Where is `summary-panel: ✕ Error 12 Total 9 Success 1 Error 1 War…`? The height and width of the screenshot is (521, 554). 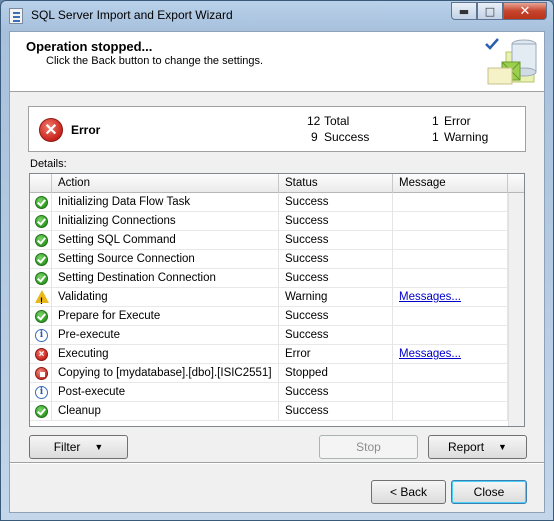 summary-panel: ✕ Error 12 Total 9 Success 1 Error 1 War… is located at coordinates (277, 129).